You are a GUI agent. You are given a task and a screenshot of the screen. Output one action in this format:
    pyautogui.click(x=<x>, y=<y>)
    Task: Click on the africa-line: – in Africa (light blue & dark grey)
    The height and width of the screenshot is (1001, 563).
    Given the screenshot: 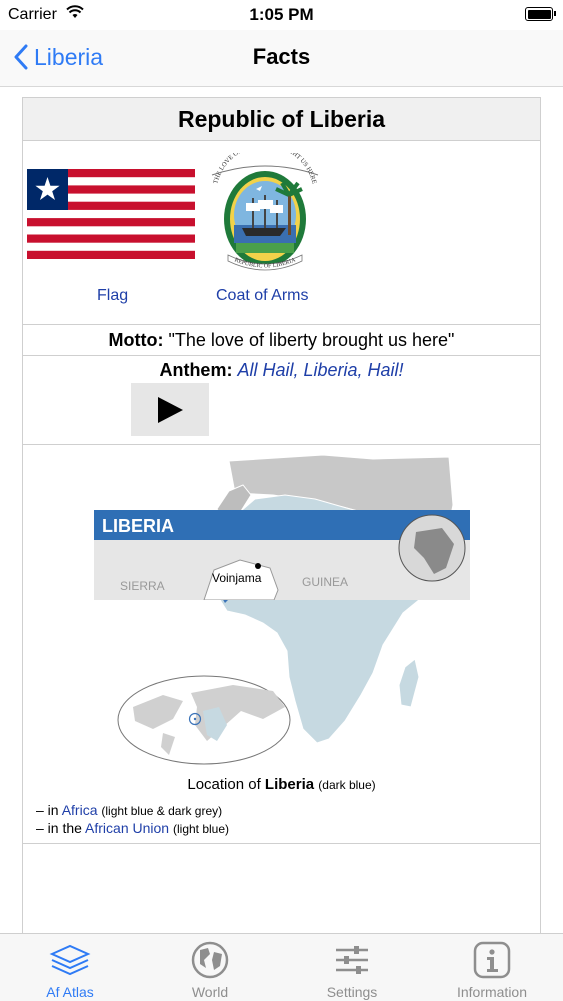 What is the action you would take?
    pyautogui.click(x=129, y=810)
    